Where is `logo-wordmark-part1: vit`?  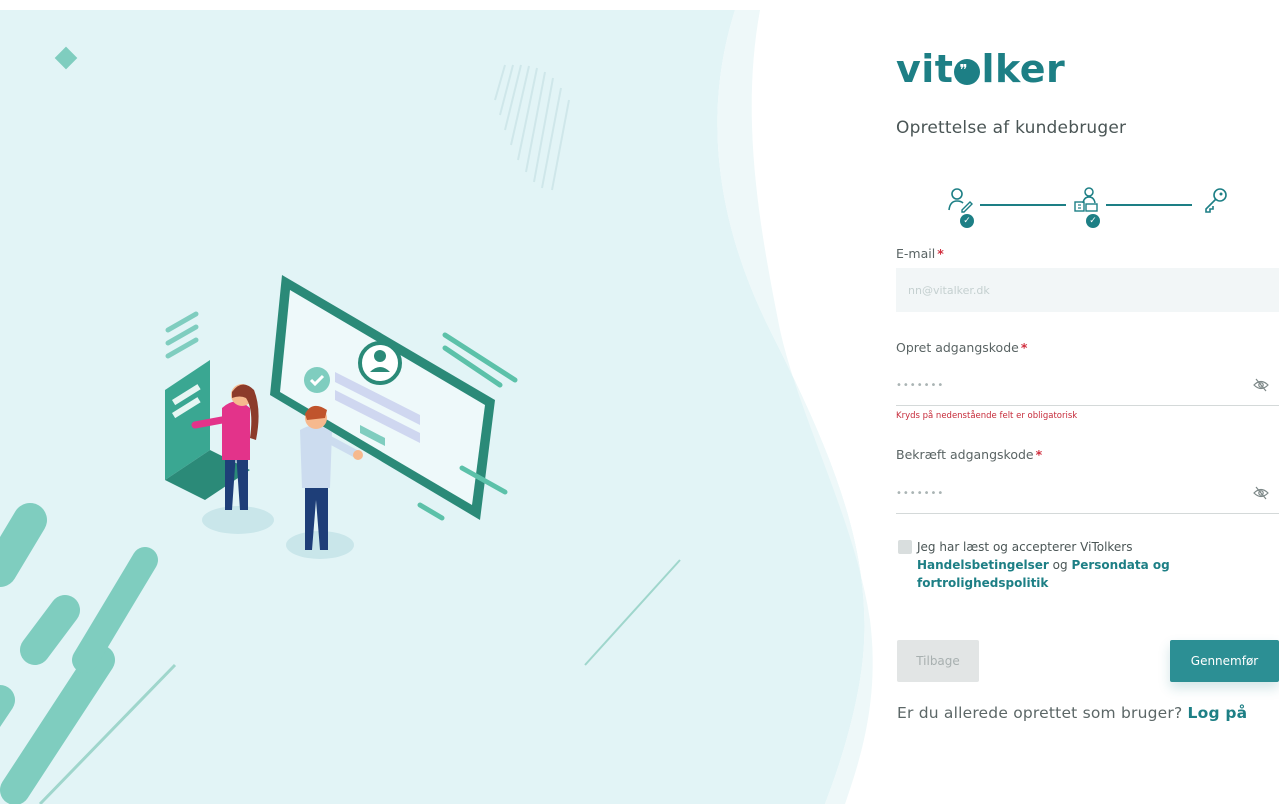 logo-wordmark-part1: vit is located at coordinates (925, 69).